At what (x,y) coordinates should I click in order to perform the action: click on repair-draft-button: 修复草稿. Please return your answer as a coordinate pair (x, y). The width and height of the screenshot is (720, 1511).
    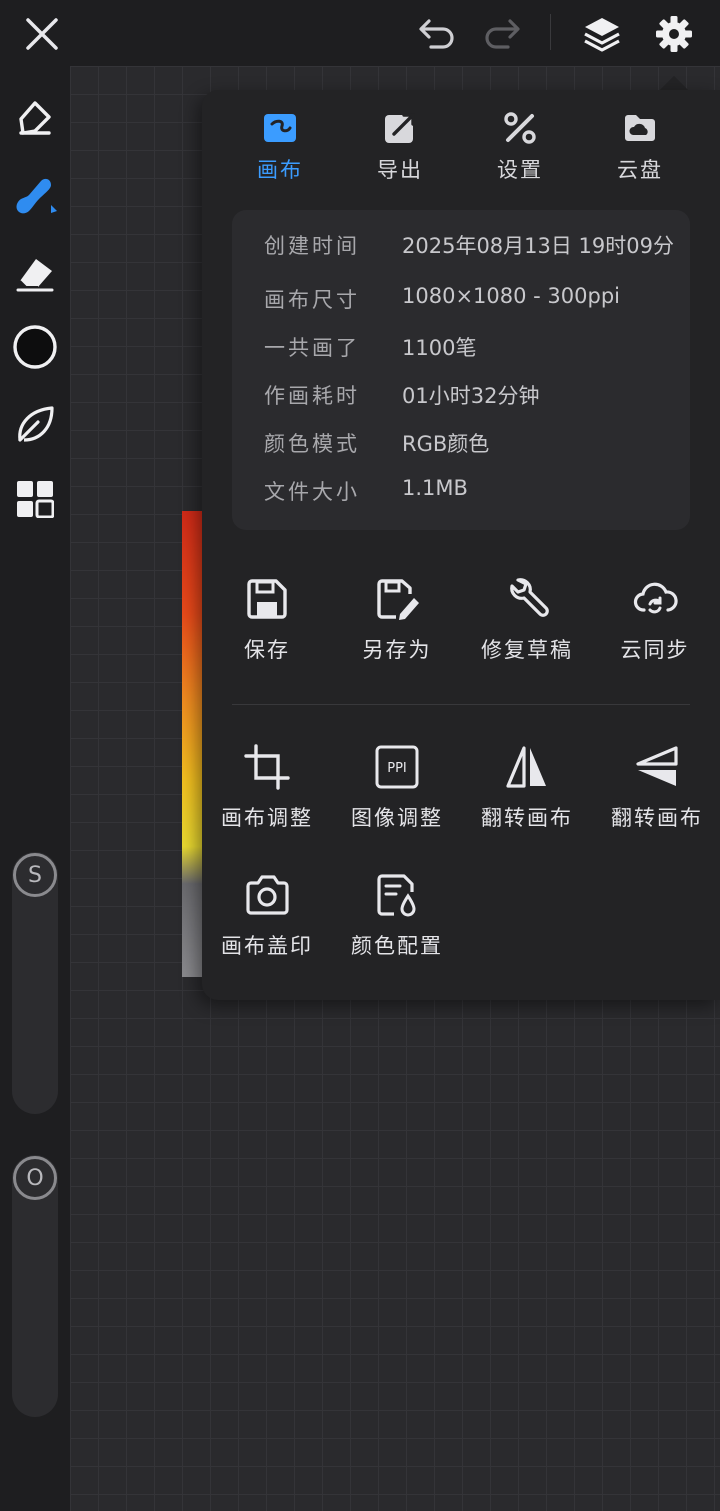
    Looking at the image, I should click on (527, 626).